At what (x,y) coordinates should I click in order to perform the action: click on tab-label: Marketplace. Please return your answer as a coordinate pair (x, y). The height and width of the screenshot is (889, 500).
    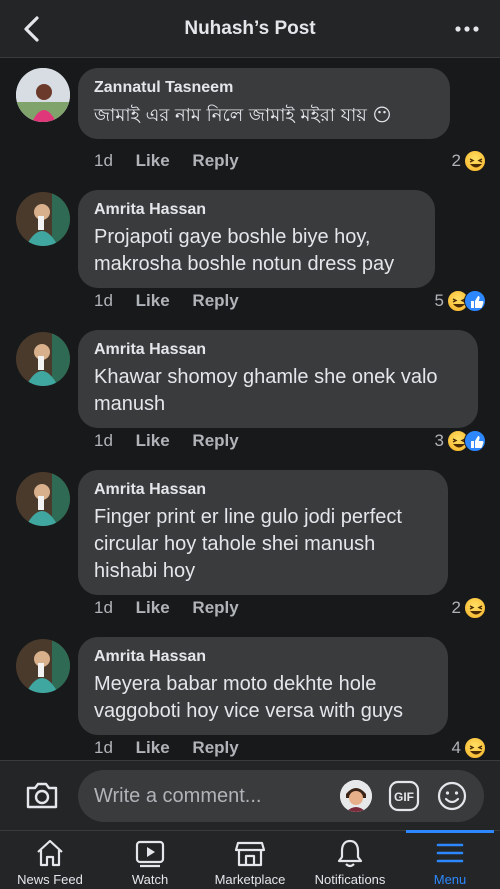
    Looking at the image, I should click on (250, 879).